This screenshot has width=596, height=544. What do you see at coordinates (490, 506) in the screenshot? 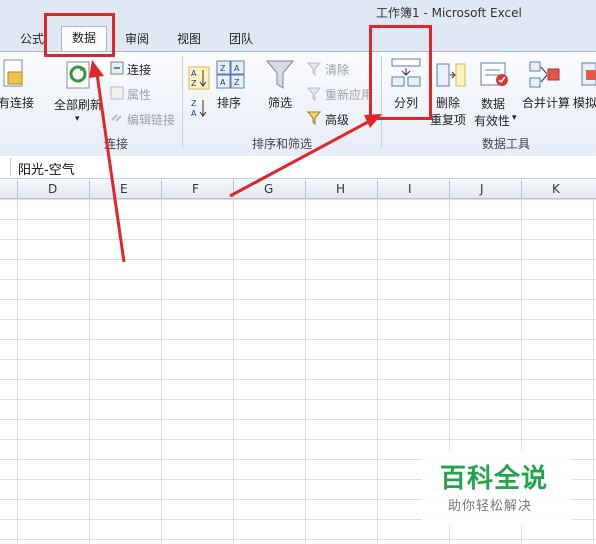
I see `watermark-slogan: 助你轻松解决` at bounding box center [490, 506].